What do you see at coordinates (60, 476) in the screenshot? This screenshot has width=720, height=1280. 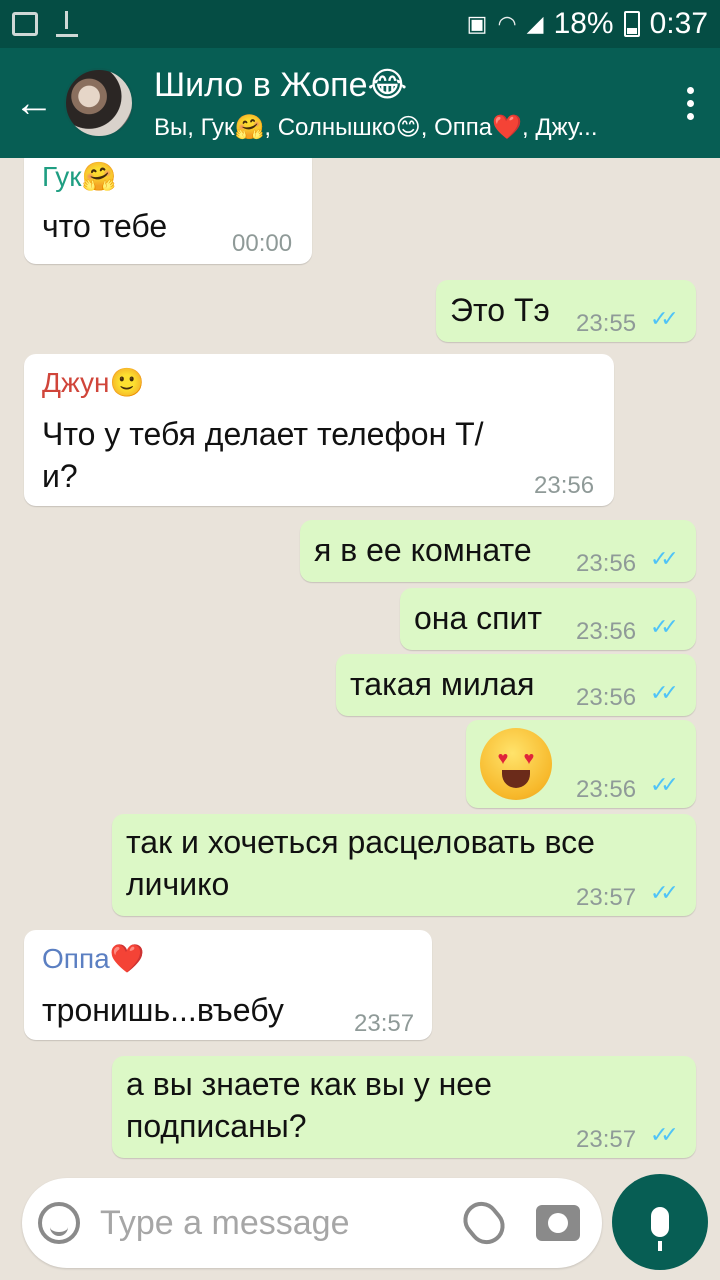 I see `message-text-line2: и?` at bounding box center [60, 476].